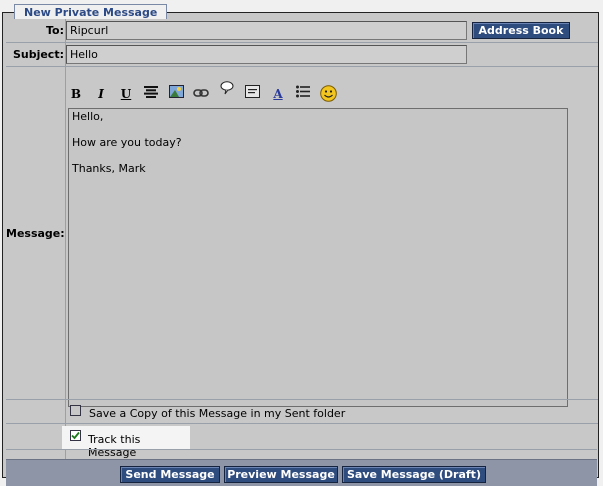 Image resolution: width=603 pixels, height=486 pixels. Describe the element at coordinates (91, 11) in the screenshot. I see `form-legend: New Private Message` at that location.